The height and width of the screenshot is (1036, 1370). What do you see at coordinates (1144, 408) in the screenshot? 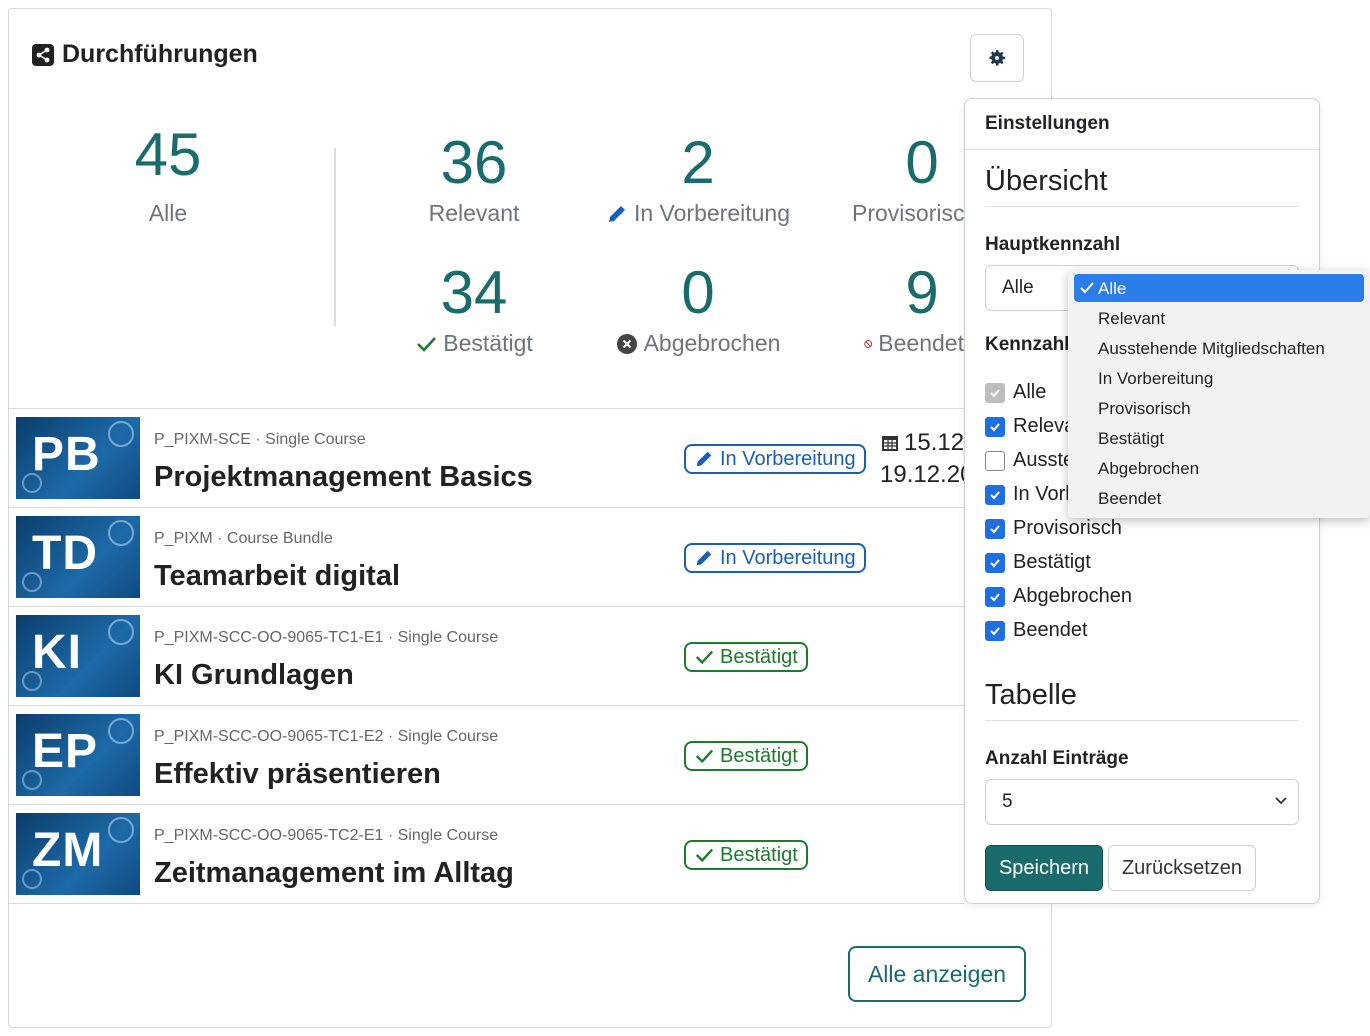
I see `dropdown-option-label: Provisorisch` at bounding box center [1144, 408].